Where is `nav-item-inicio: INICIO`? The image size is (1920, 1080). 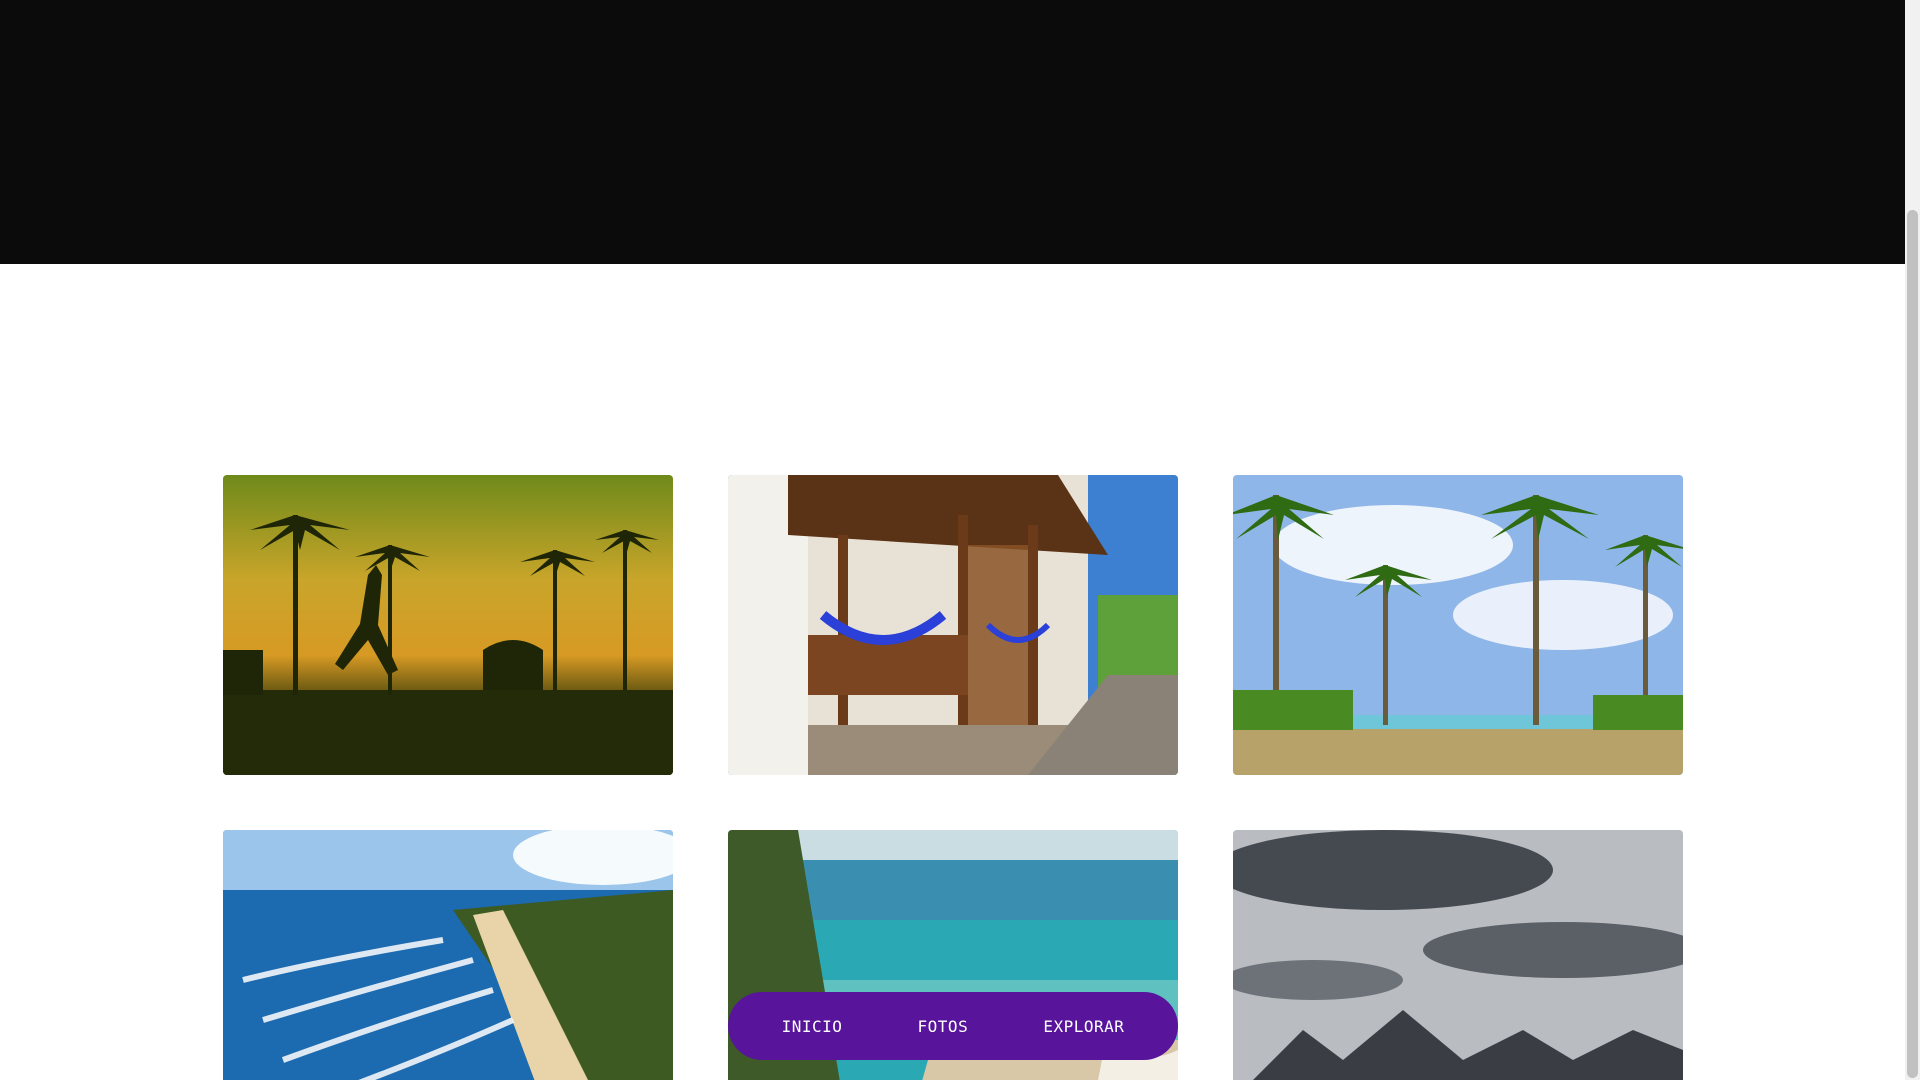
nav-item-inicio: INICIO is located at coordinates (812, 1026).